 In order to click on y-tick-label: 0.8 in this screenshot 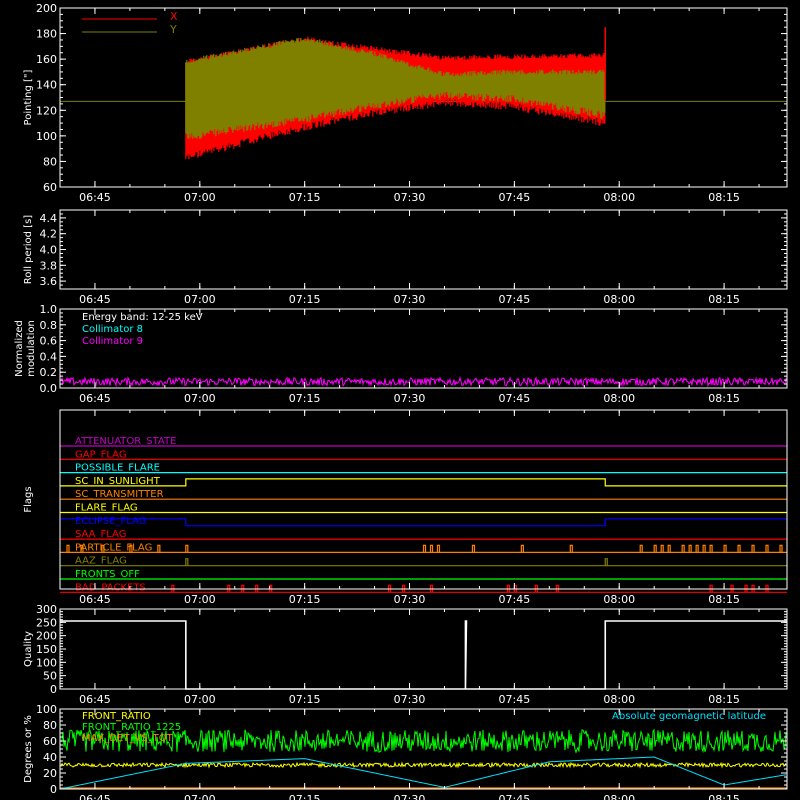, I will do `click(49, 325)`.